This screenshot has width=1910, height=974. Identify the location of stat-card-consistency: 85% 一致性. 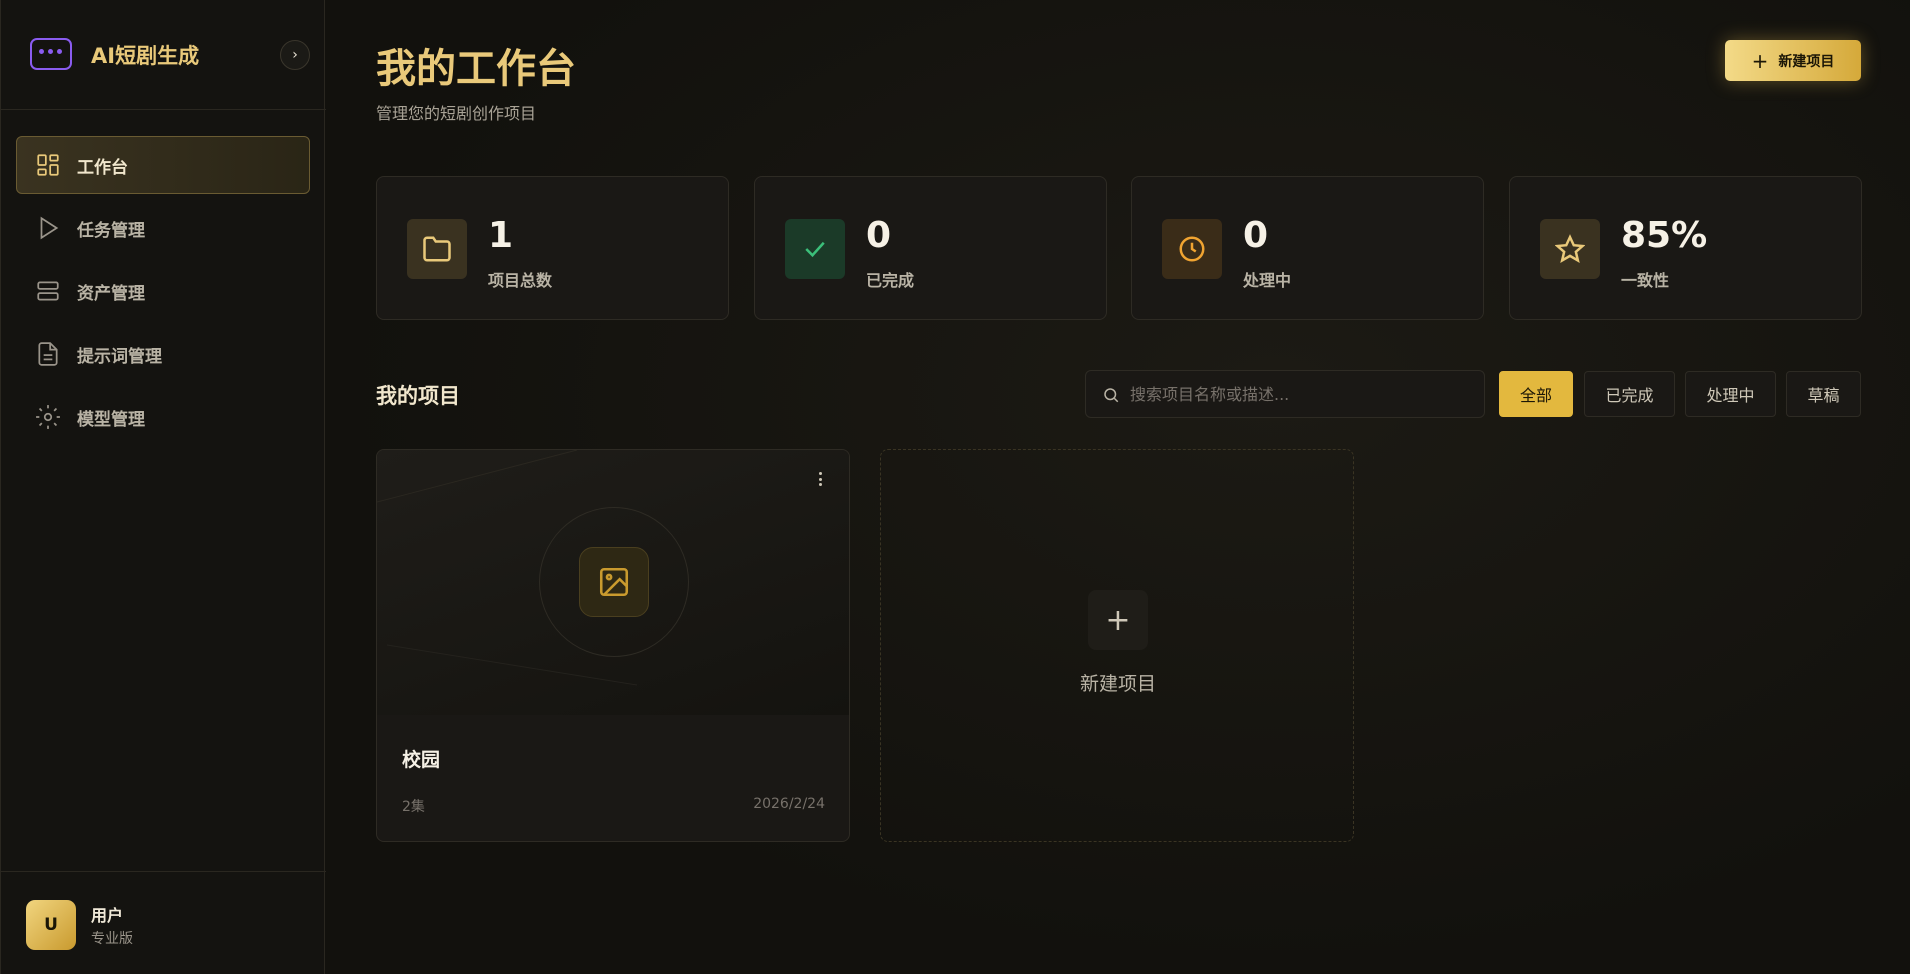
(1685, 248).